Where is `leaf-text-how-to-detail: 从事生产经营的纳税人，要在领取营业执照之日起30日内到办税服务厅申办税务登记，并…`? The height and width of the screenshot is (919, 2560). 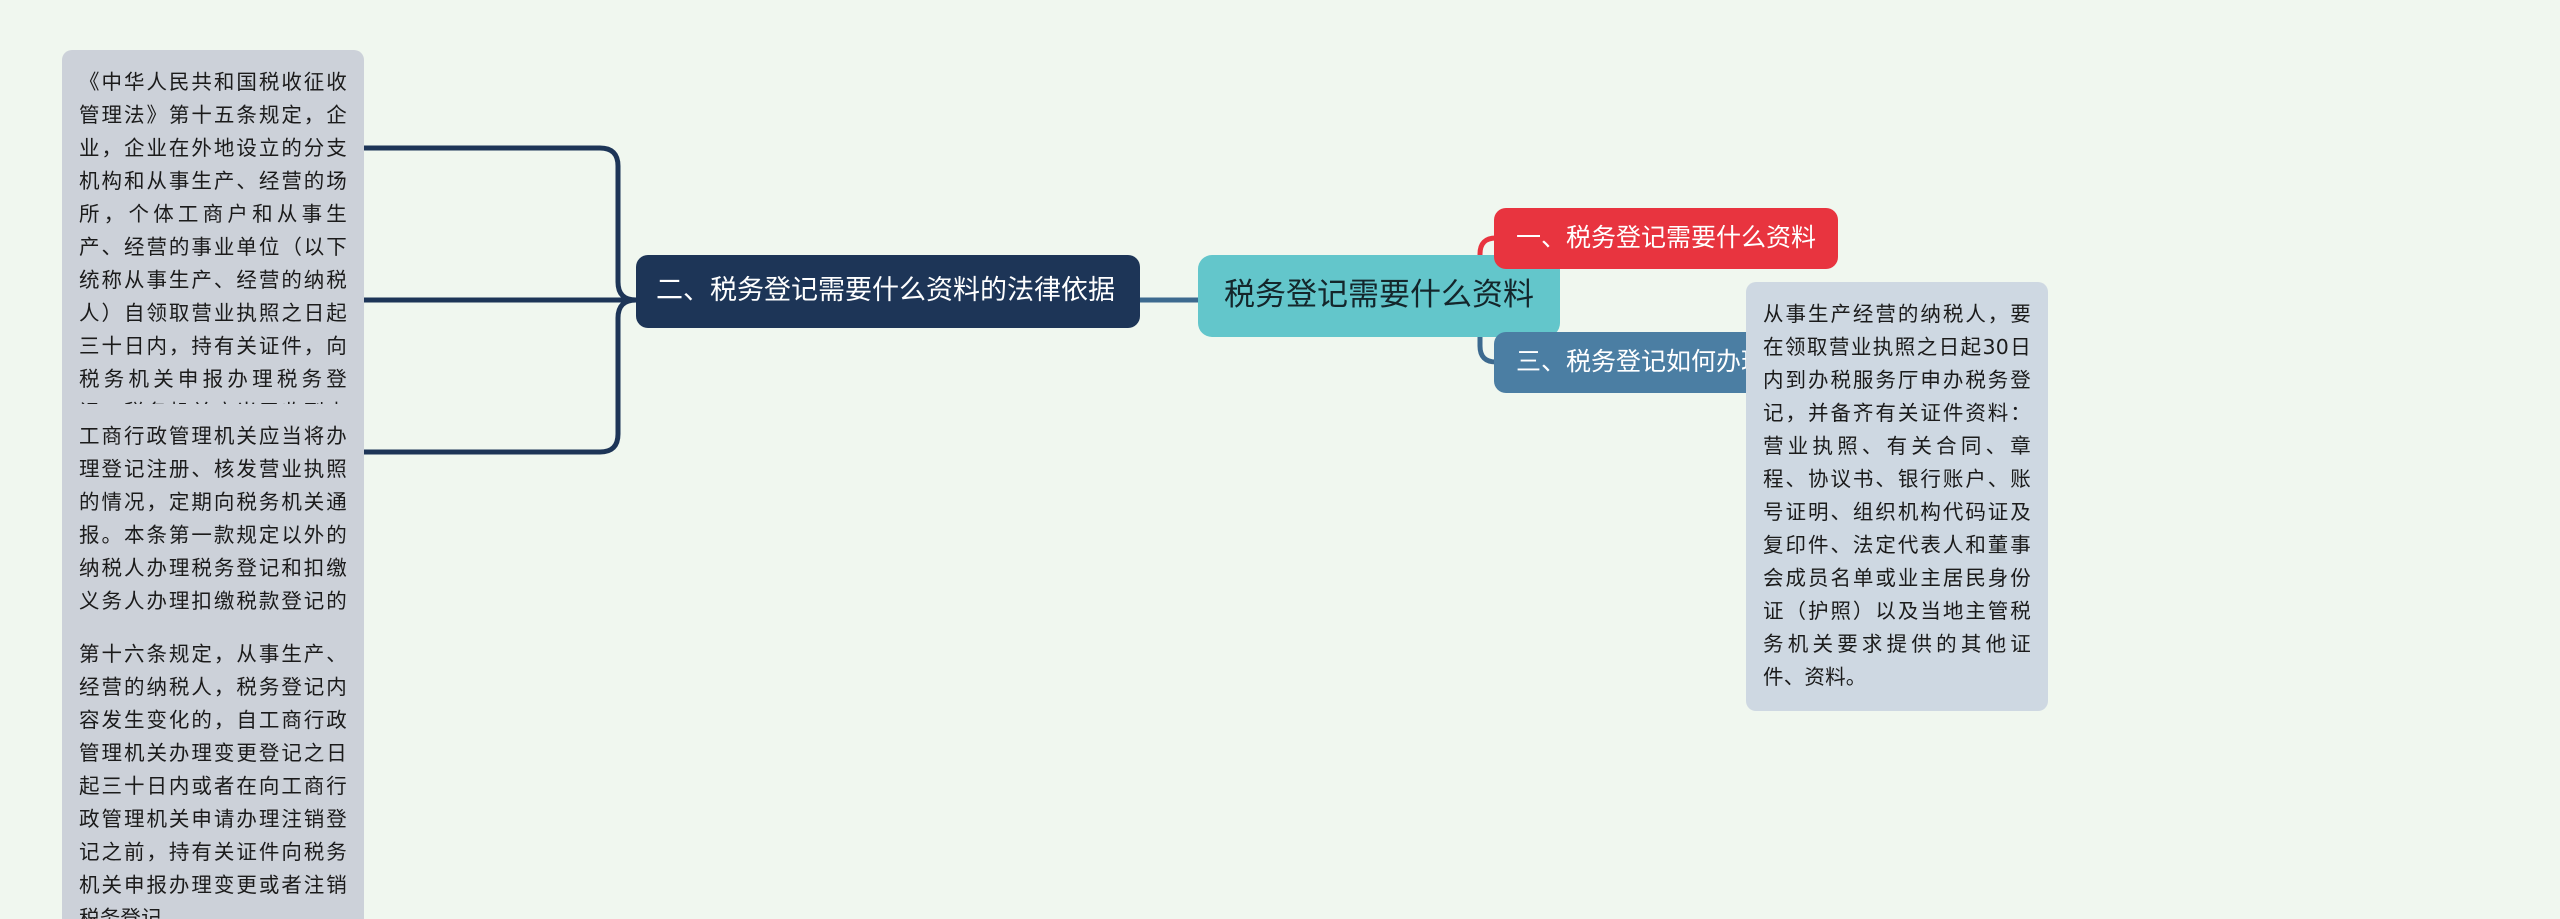 leaf-text-how-to-detail: 从事生产经营的纳税人，要在领取营业执照之日起30日内到办税服务厅申办税务登记，并… is located at coordinates (1897, 496).